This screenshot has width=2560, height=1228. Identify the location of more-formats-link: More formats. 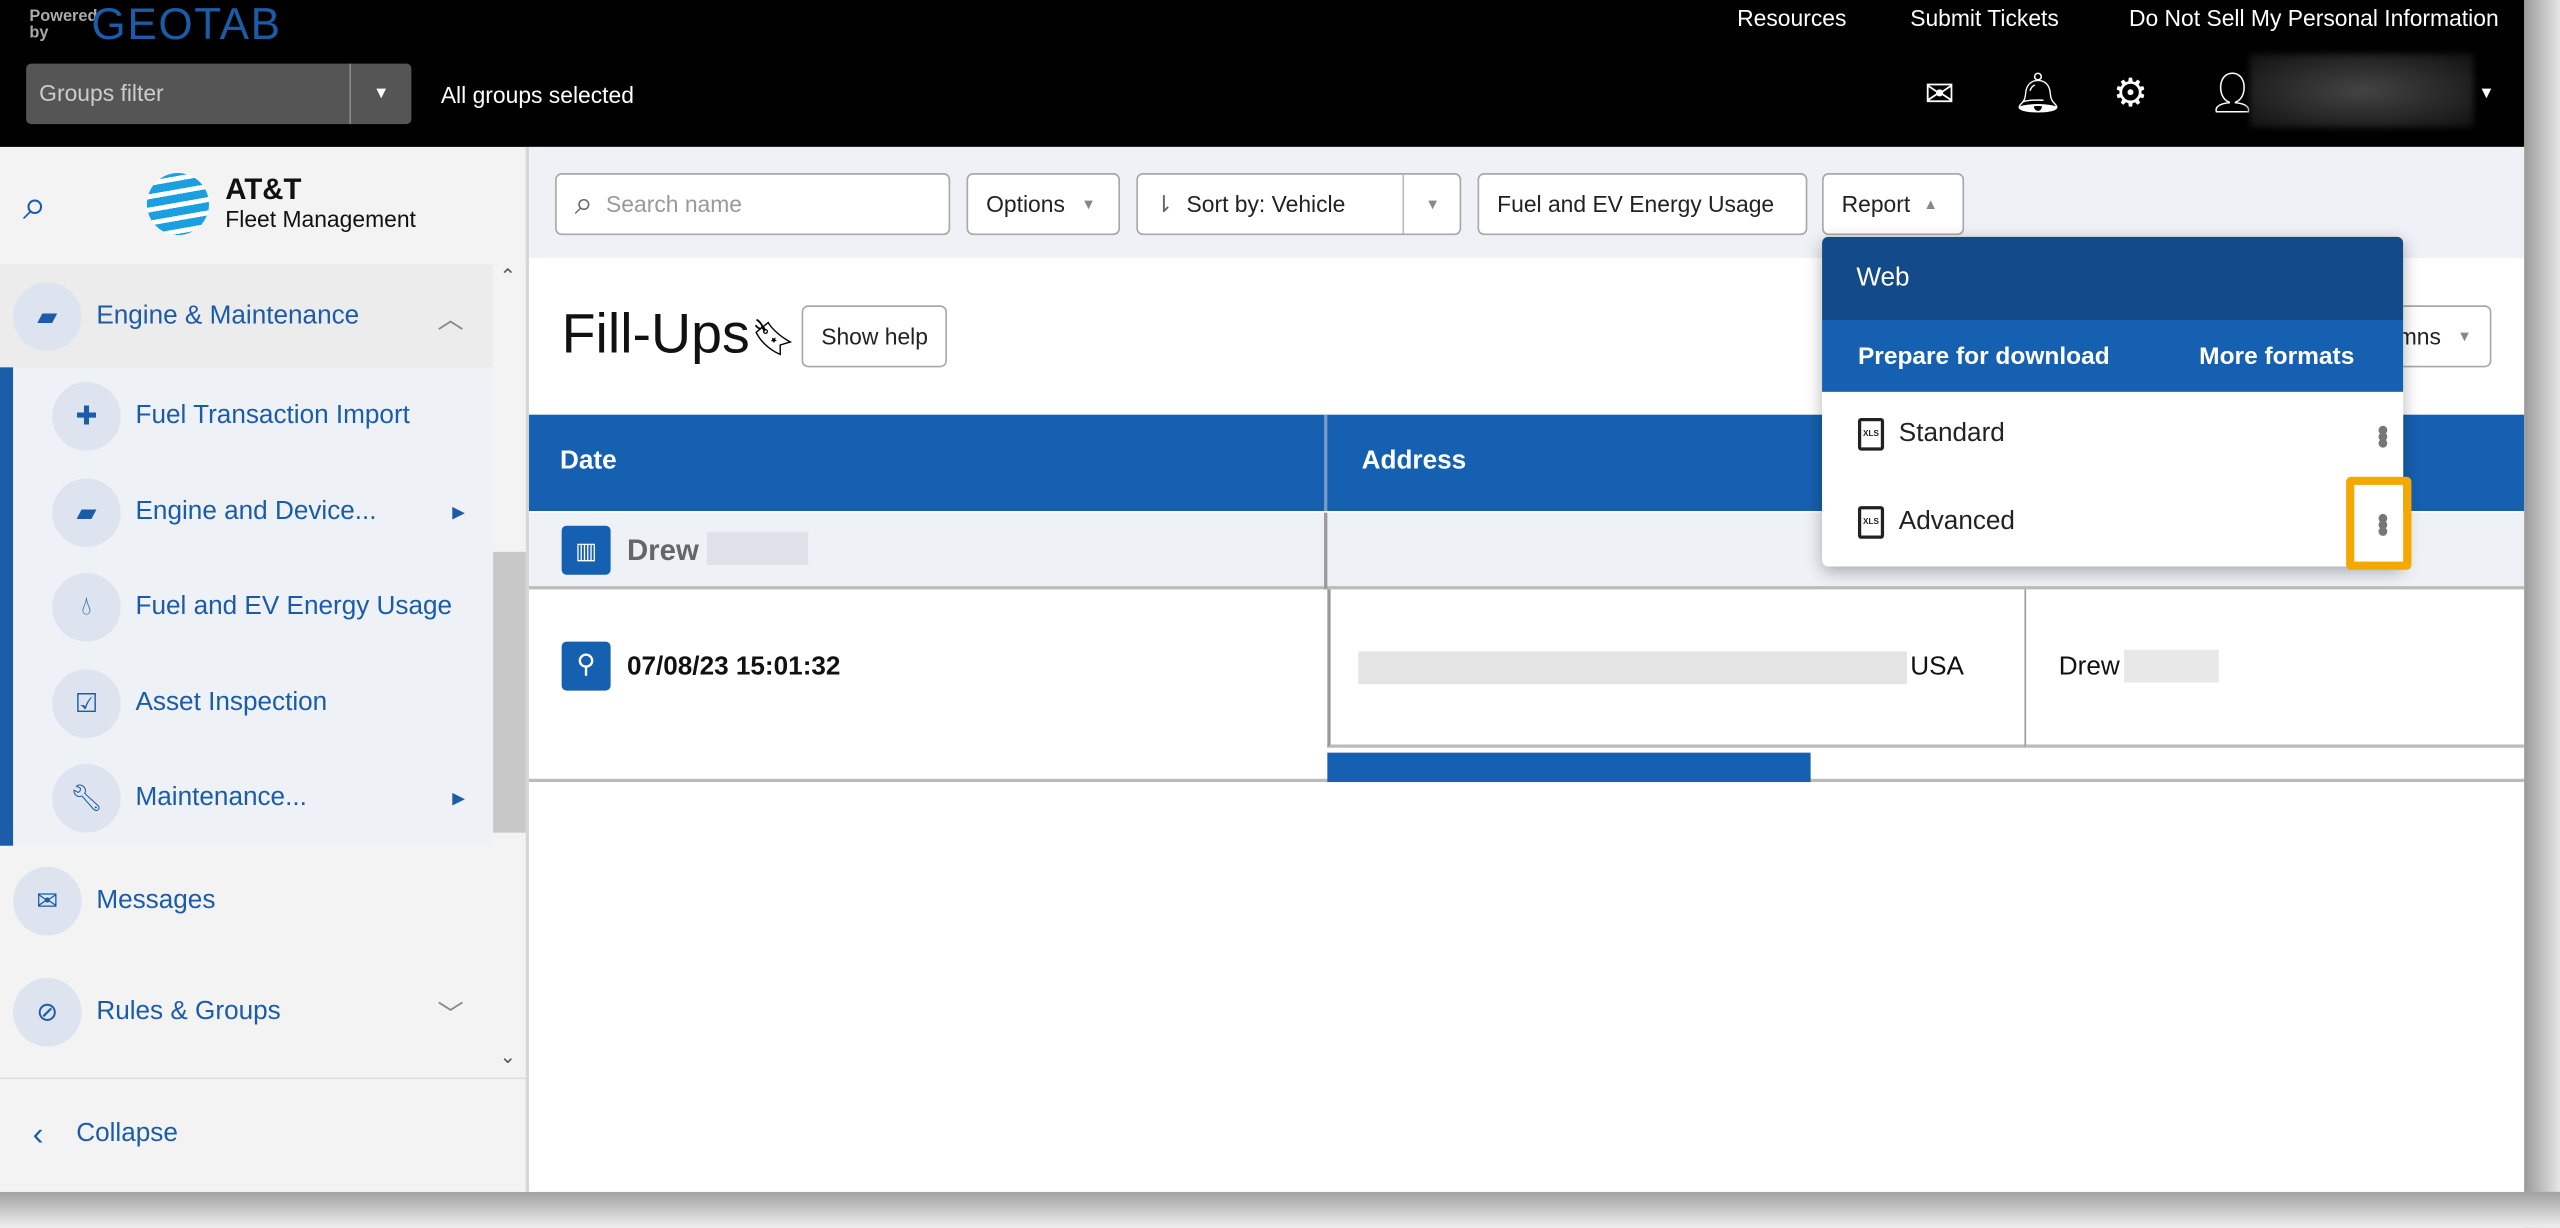
(2276, 356).